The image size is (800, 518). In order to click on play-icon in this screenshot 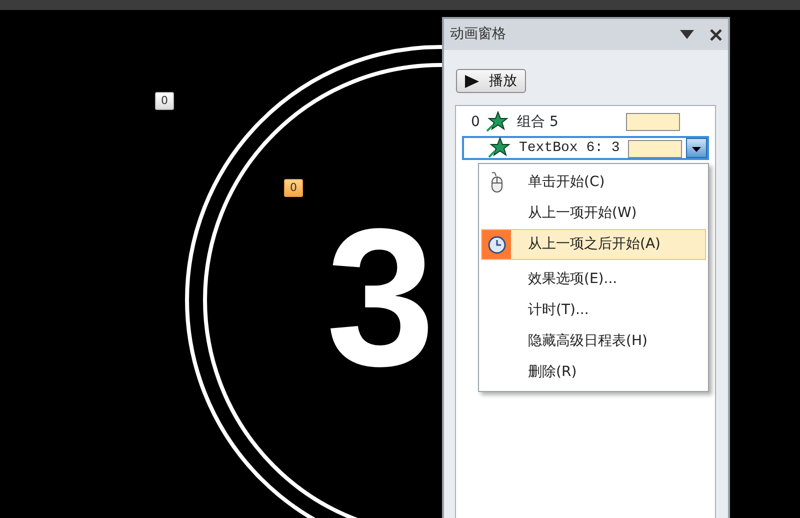, I will do `click(472, 81)`.